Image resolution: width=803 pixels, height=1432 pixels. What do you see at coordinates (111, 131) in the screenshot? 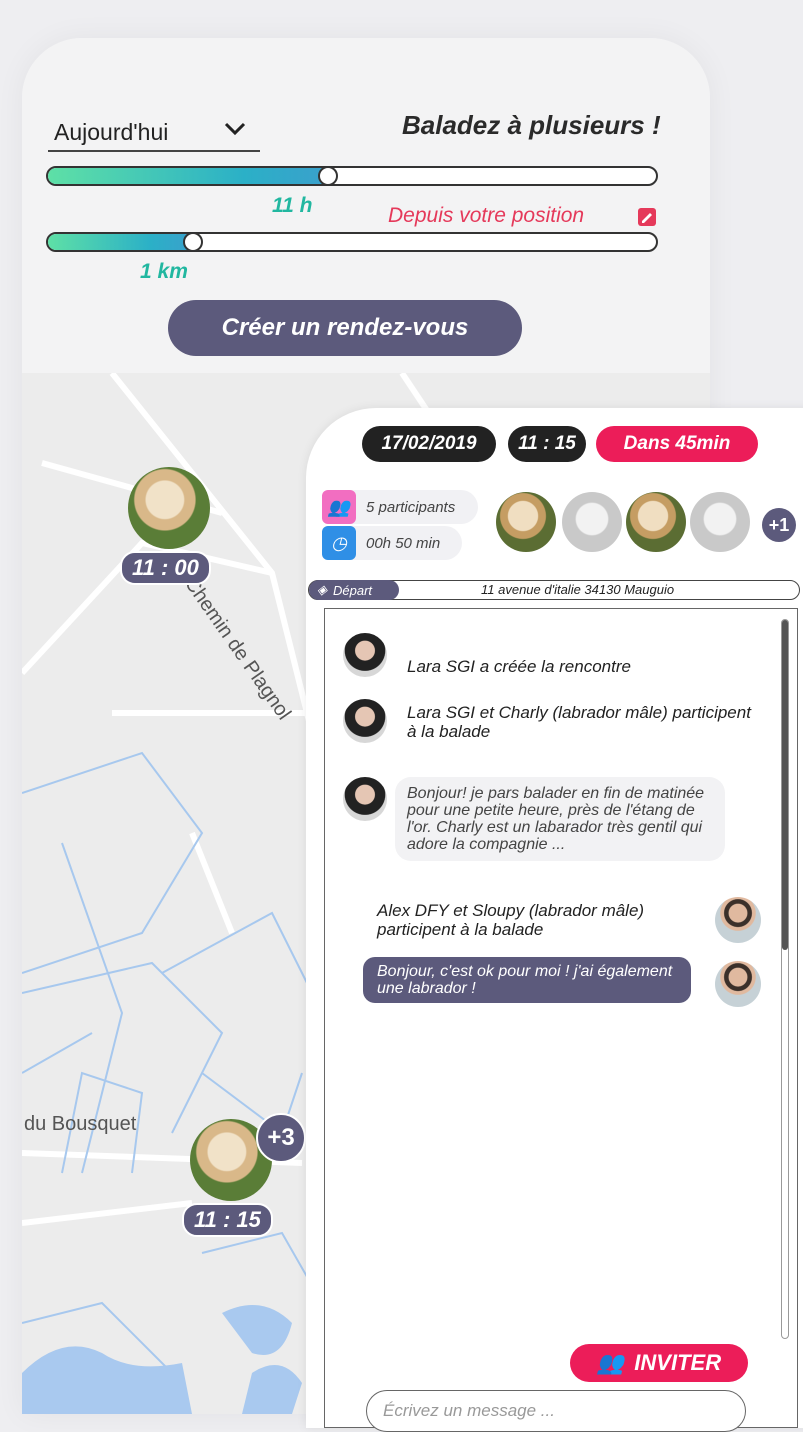
I see `day-select-value: Aujourd'hui` at bounding box center [111, 131].